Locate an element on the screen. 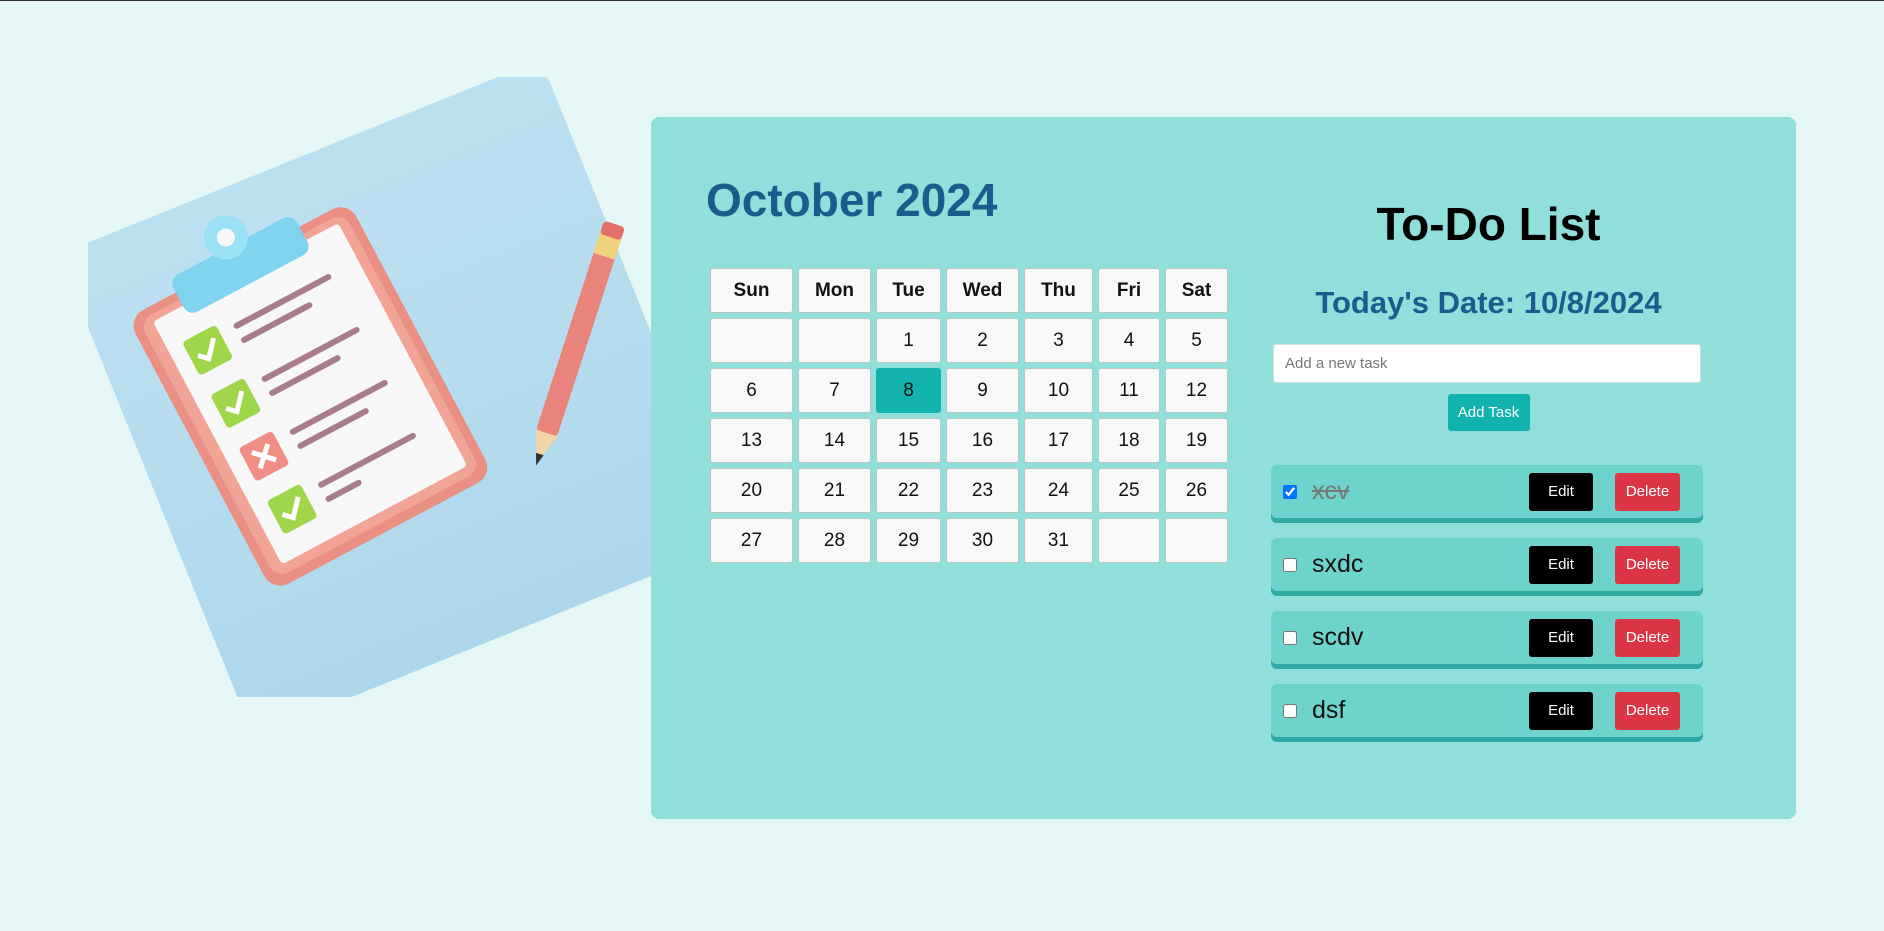  calendar-day: 28 is located at coordinates (834, 540).